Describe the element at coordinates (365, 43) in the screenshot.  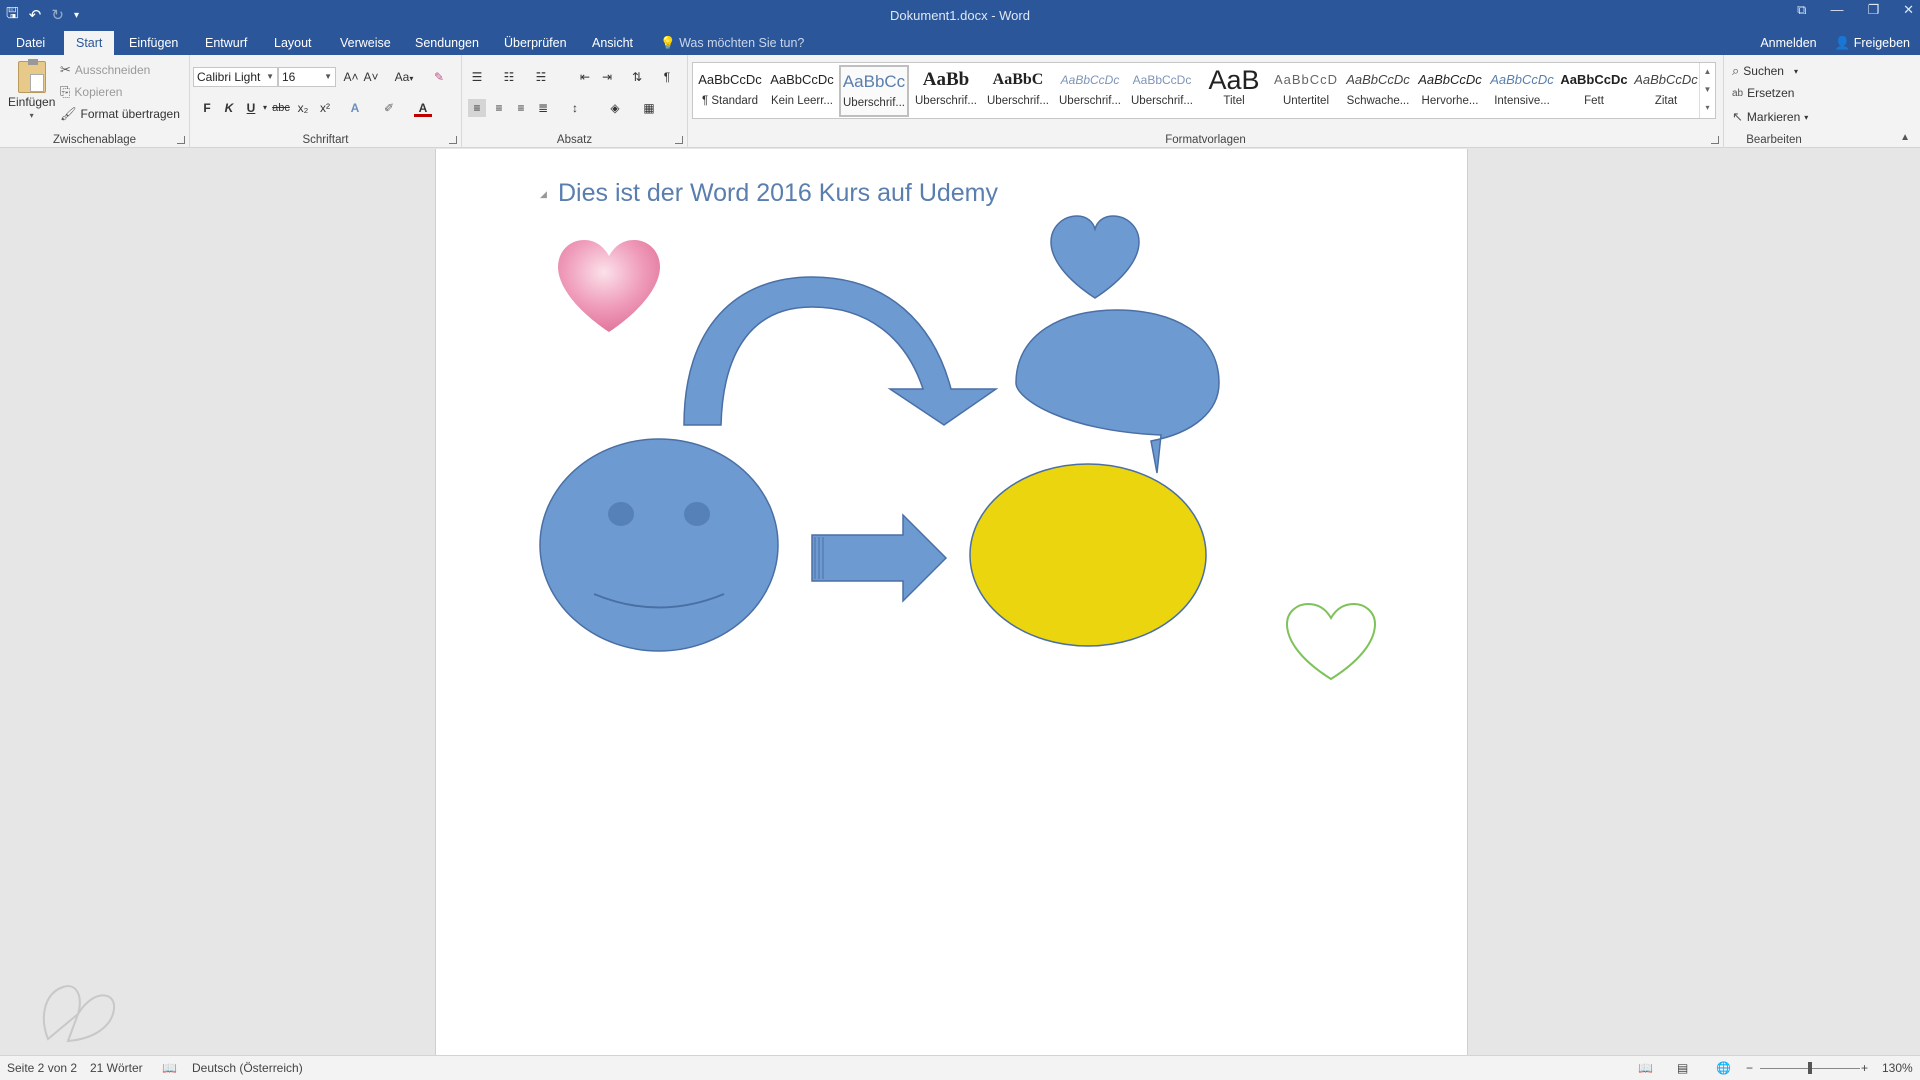
I see `tab-verweise: Verweise` at that location.